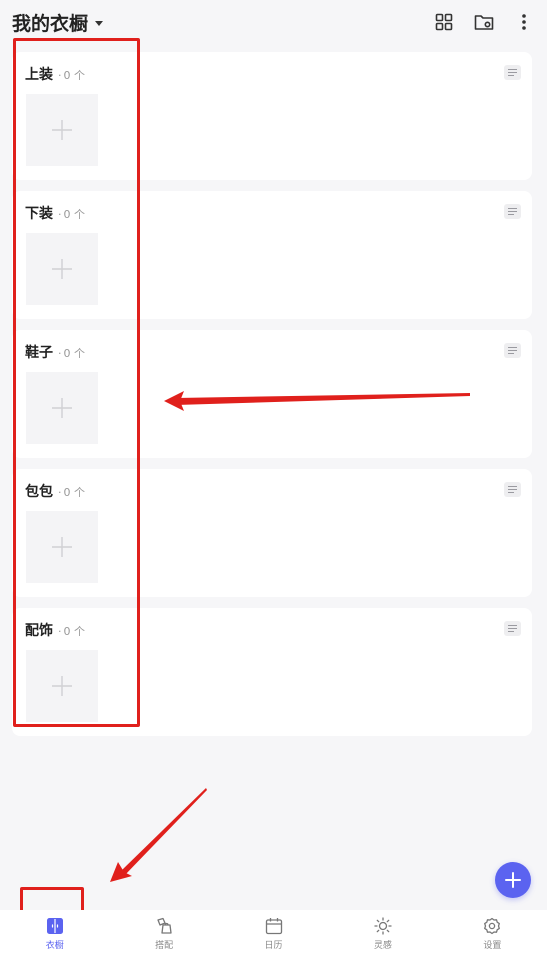 The width and height of the screenshot is (547, 955). I want to click on nav-label: 设置, so click(492, 946).